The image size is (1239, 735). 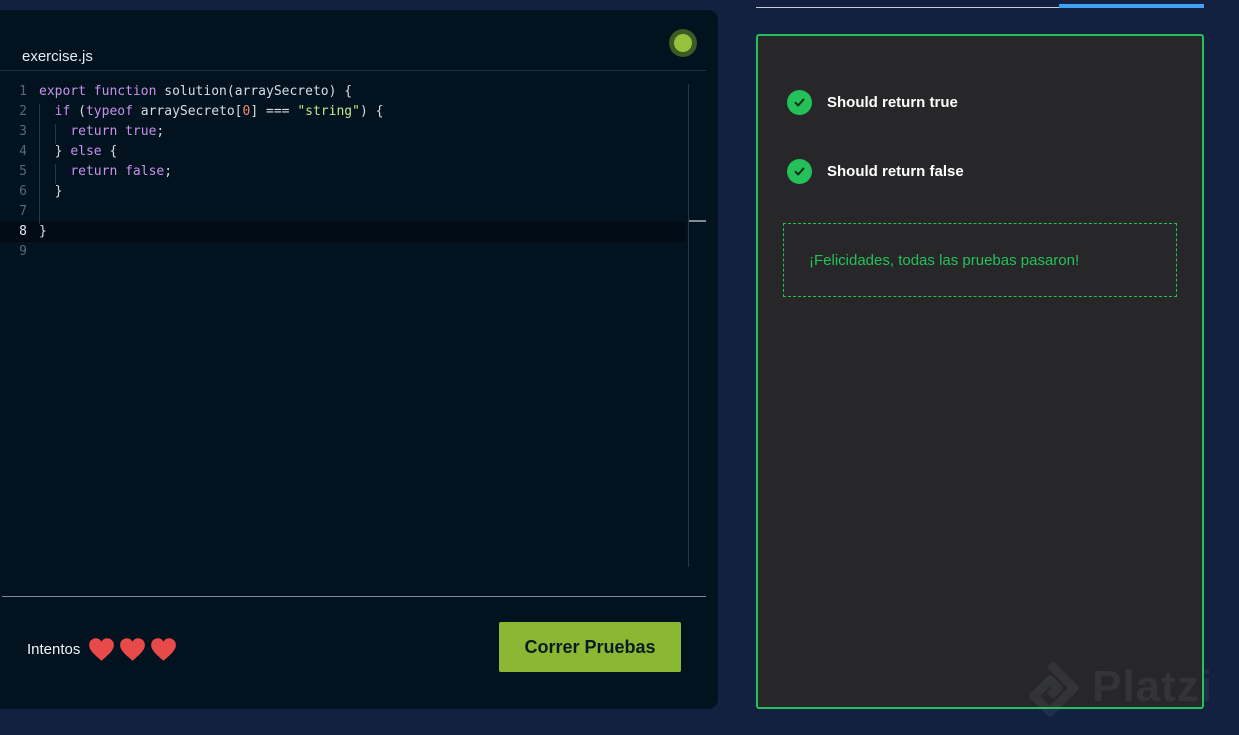 What do you see at coordinates (343, 252) in the screenshot?
I see `code-line: 9` at bounding box center [343, 252].